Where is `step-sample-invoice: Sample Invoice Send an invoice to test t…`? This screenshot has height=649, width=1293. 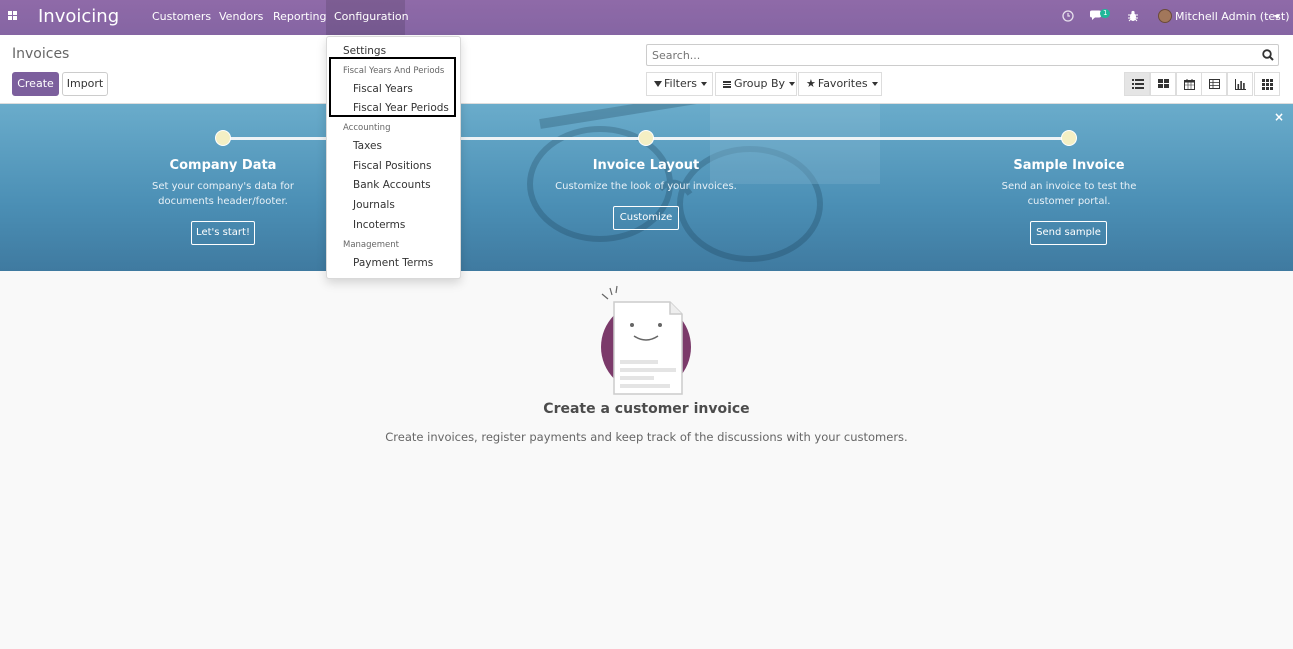 step-sample-invoice: Sample Invoice Send an invoice to test t… is located at coordinates (1069, 183).